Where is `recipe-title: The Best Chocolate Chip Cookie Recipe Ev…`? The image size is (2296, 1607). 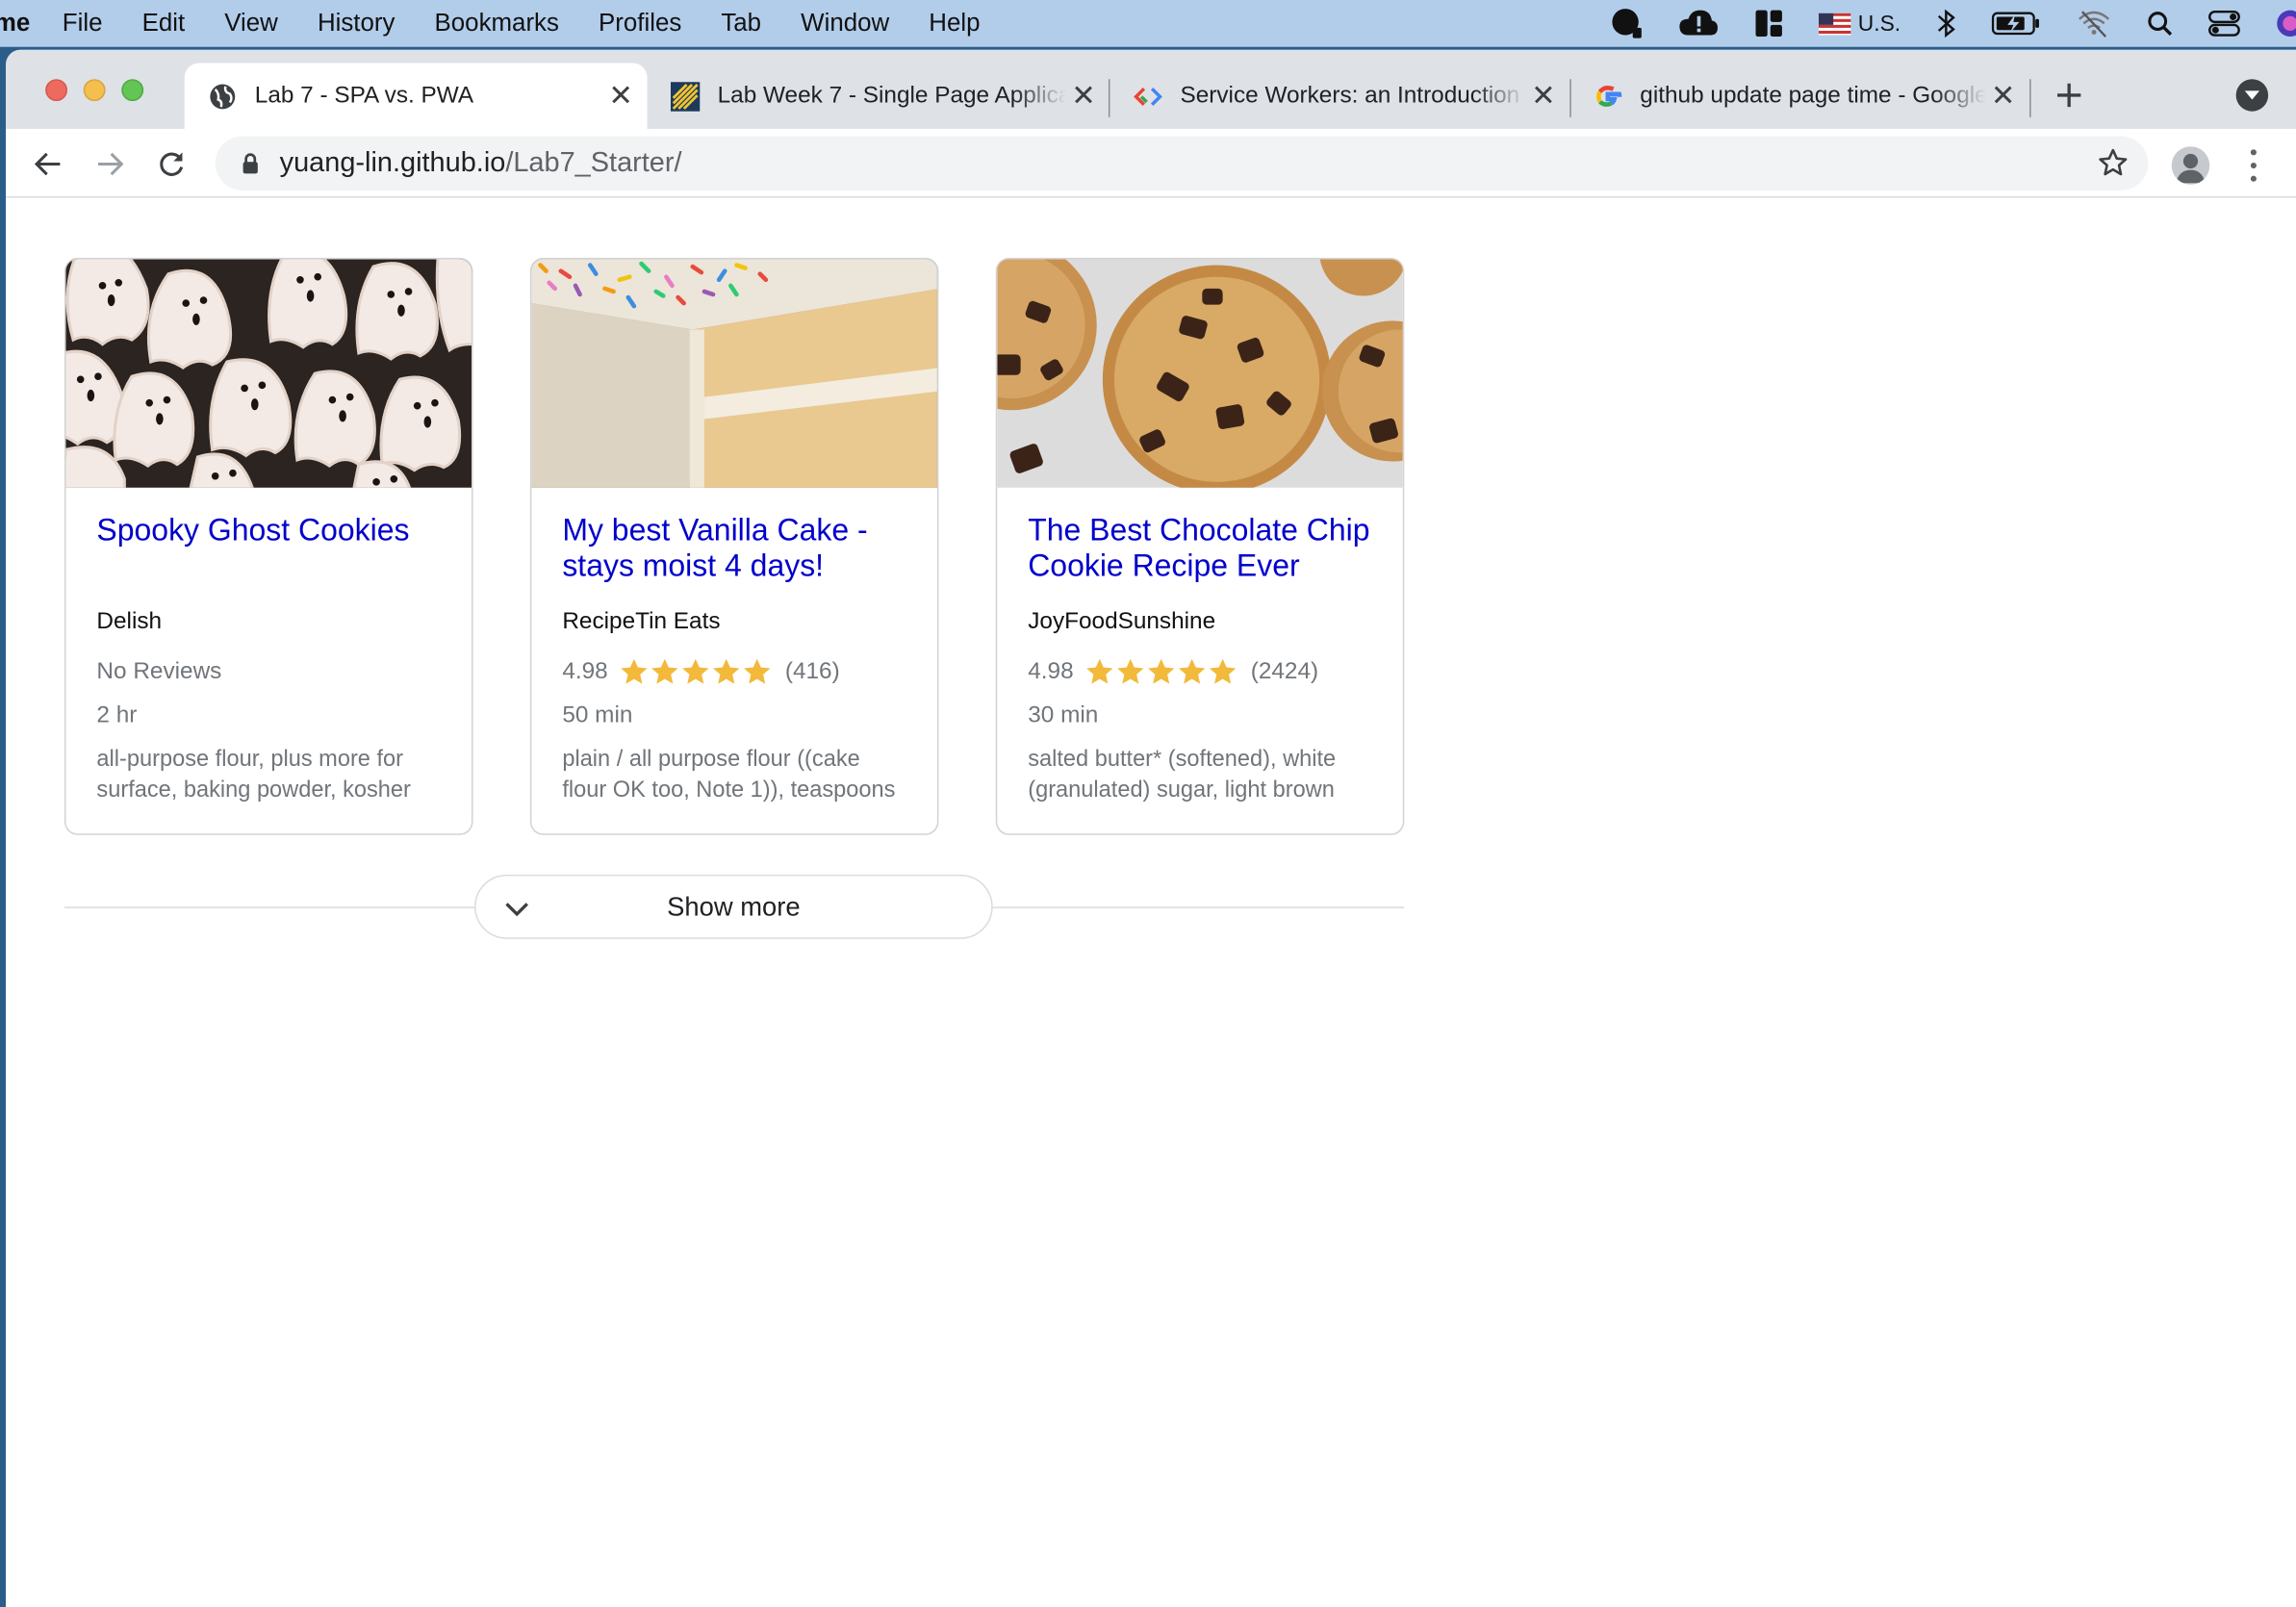 recipe-title: The Best Chocolate Chip Cookie Recipe Ev… is located at coordinates (1200, 562).